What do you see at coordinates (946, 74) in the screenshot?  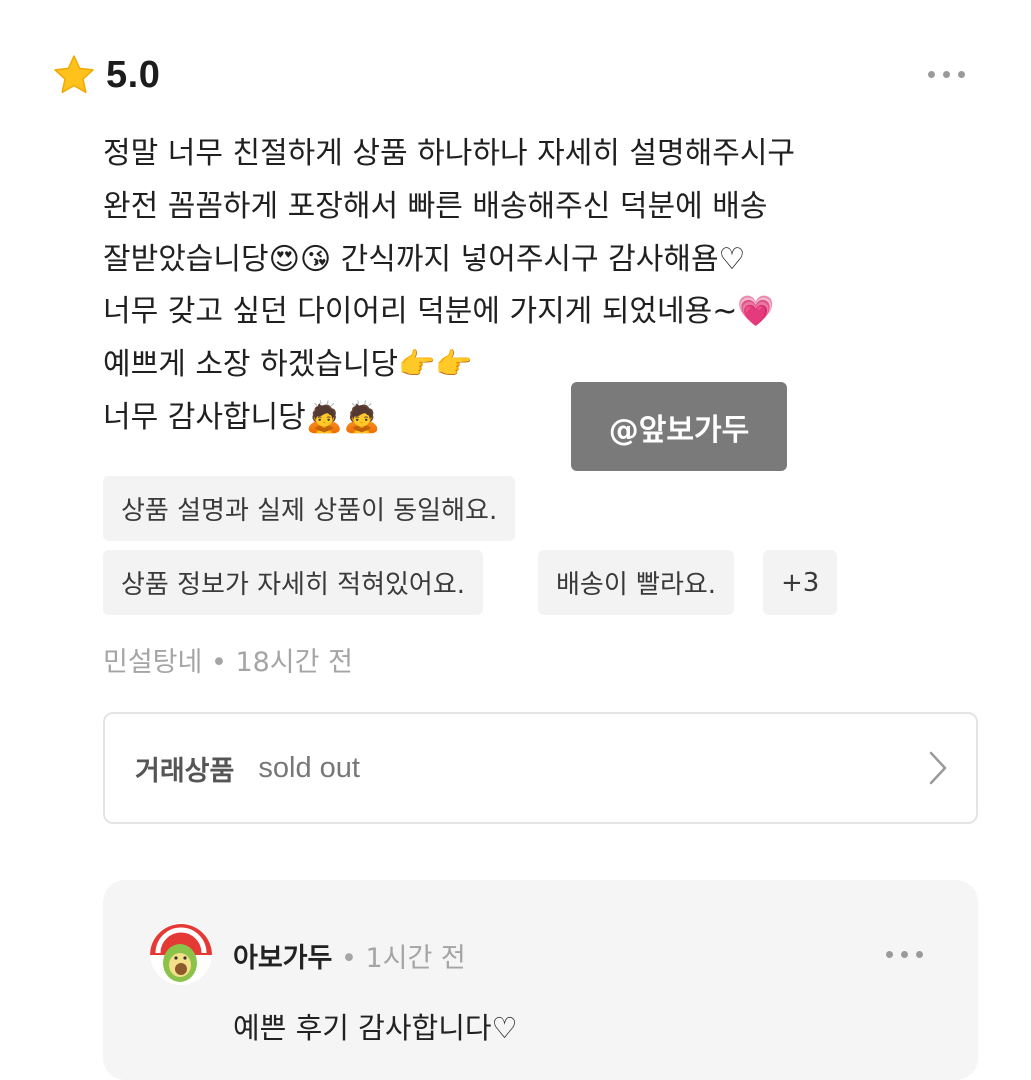 I see `review-more-button` at bounding box center [946, 74].